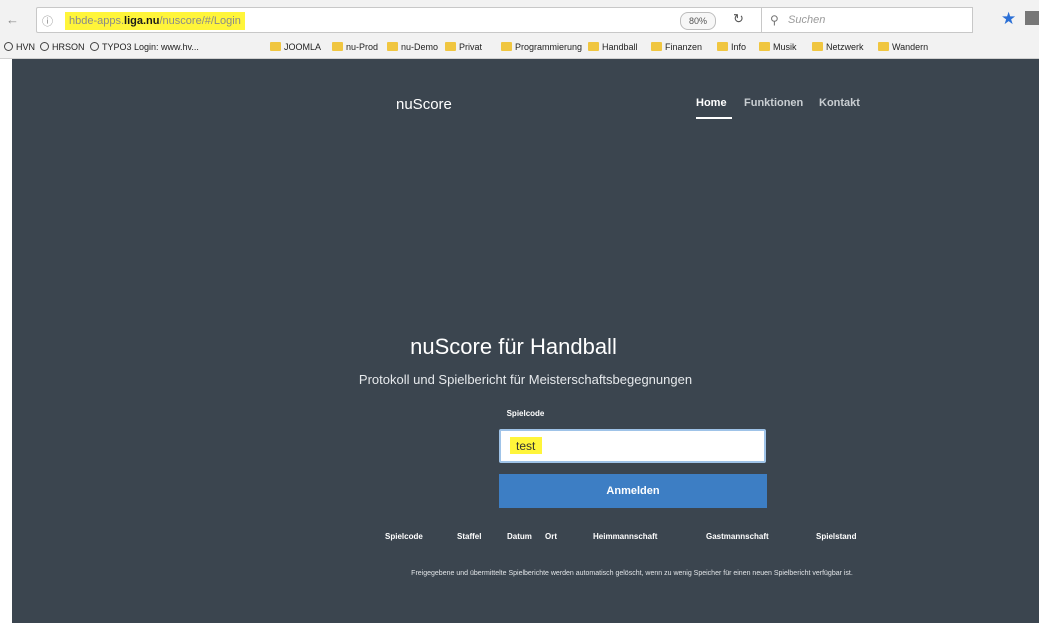 The width and height of the screenshot is (1039, 623). I want to click on bookmark-item: nu-Prod, so click(355, 47).